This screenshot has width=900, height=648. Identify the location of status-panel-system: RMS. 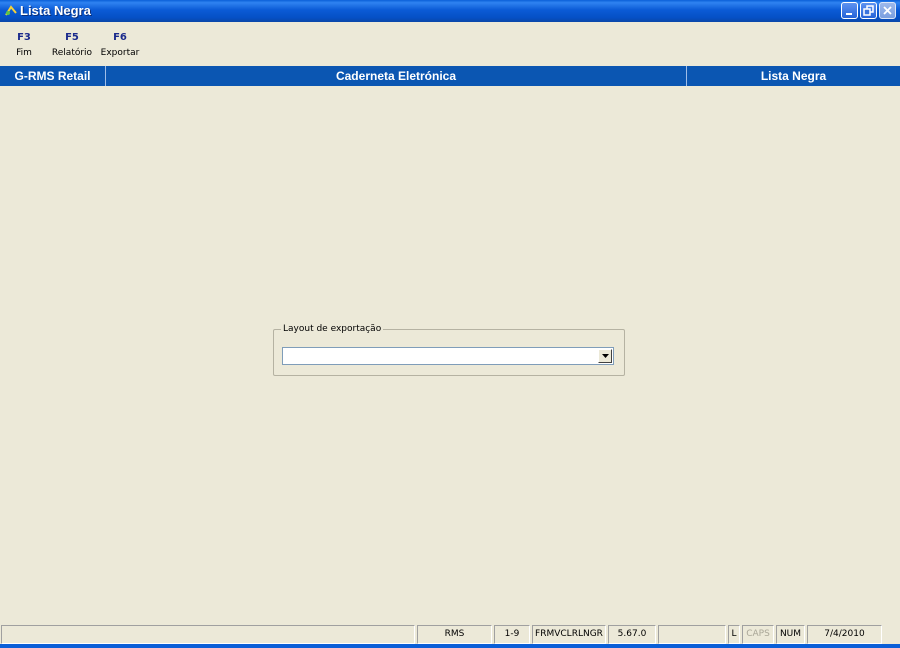
(454, 634).